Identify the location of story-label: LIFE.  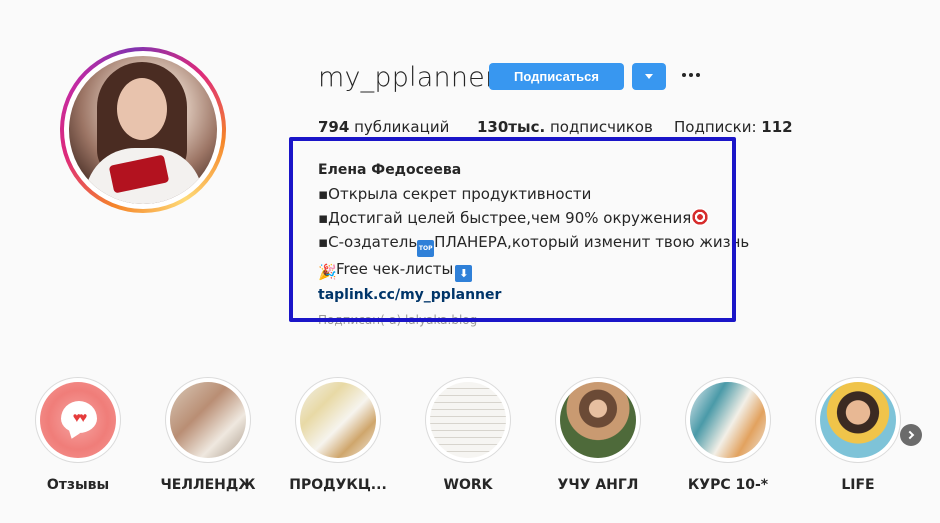
(858, 485).